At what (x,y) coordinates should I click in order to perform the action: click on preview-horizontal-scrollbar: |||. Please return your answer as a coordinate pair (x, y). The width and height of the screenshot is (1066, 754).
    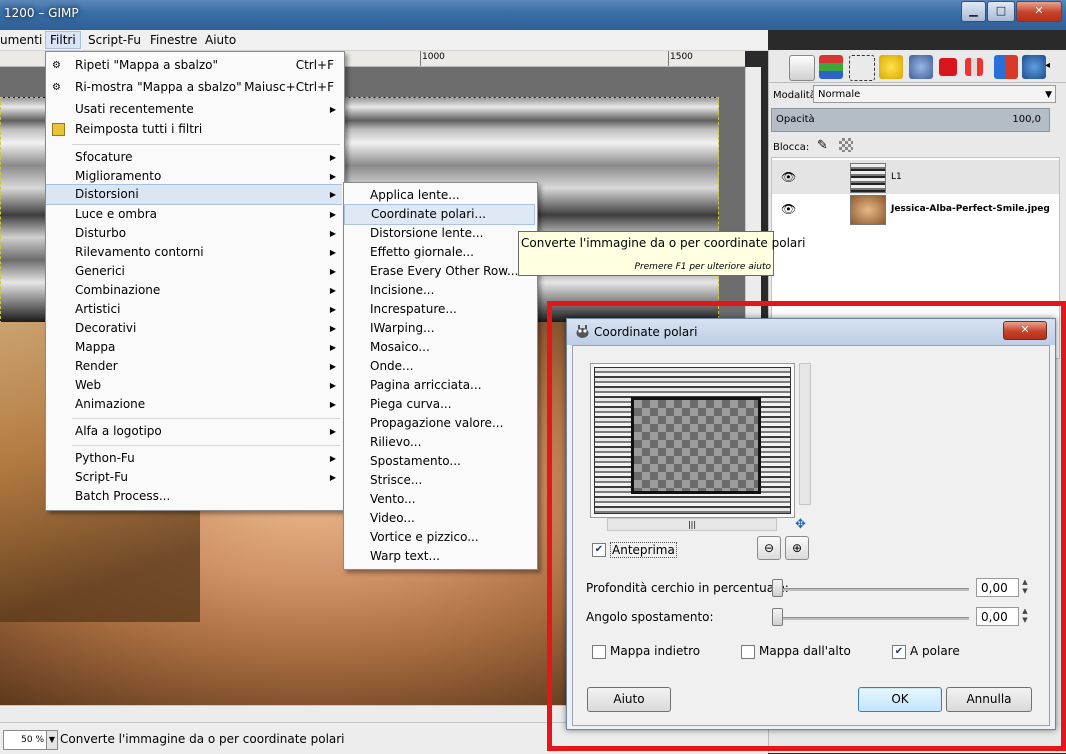
    Looking at the image, I should click on (692, 524).